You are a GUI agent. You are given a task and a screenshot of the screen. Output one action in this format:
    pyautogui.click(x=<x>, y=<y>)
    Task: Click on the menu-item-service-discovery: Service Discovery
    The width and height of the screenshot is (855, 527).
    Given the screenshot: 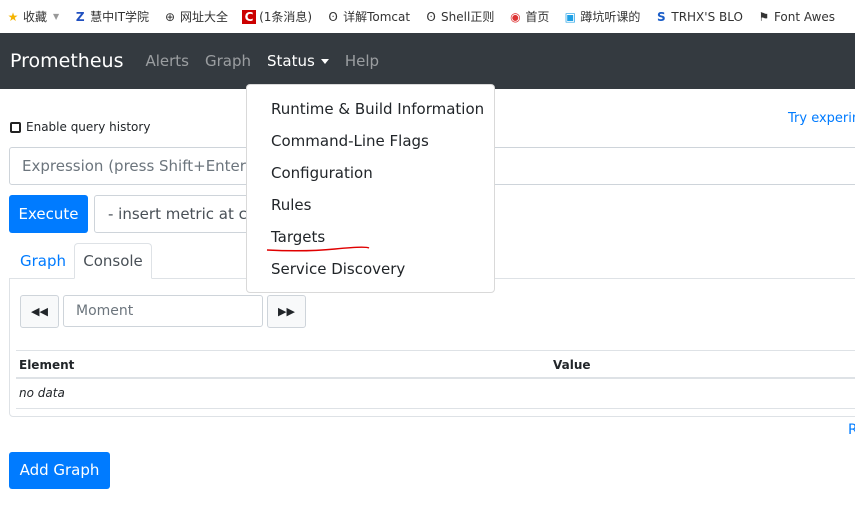 What is the action you would take?
    pyautogui.click(x=370, y=269)
    